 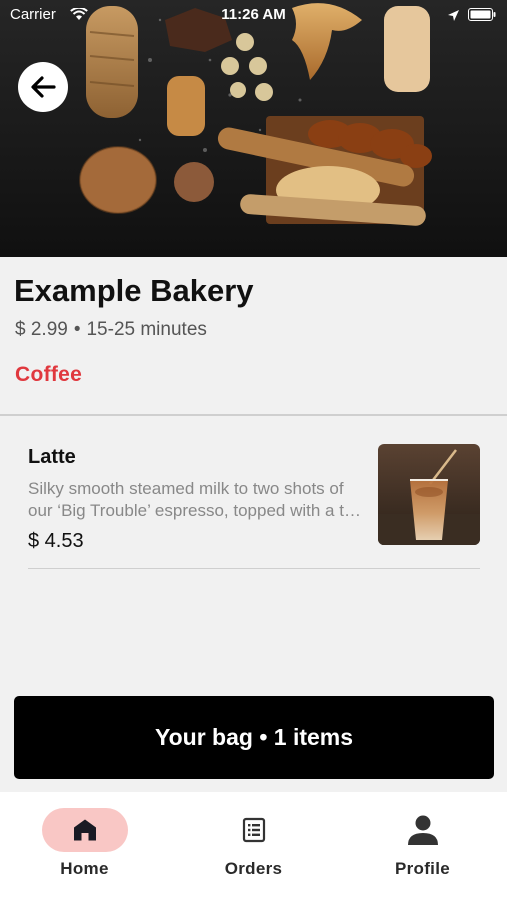 I want to click on latte-photo, so click(x=429, y=494).